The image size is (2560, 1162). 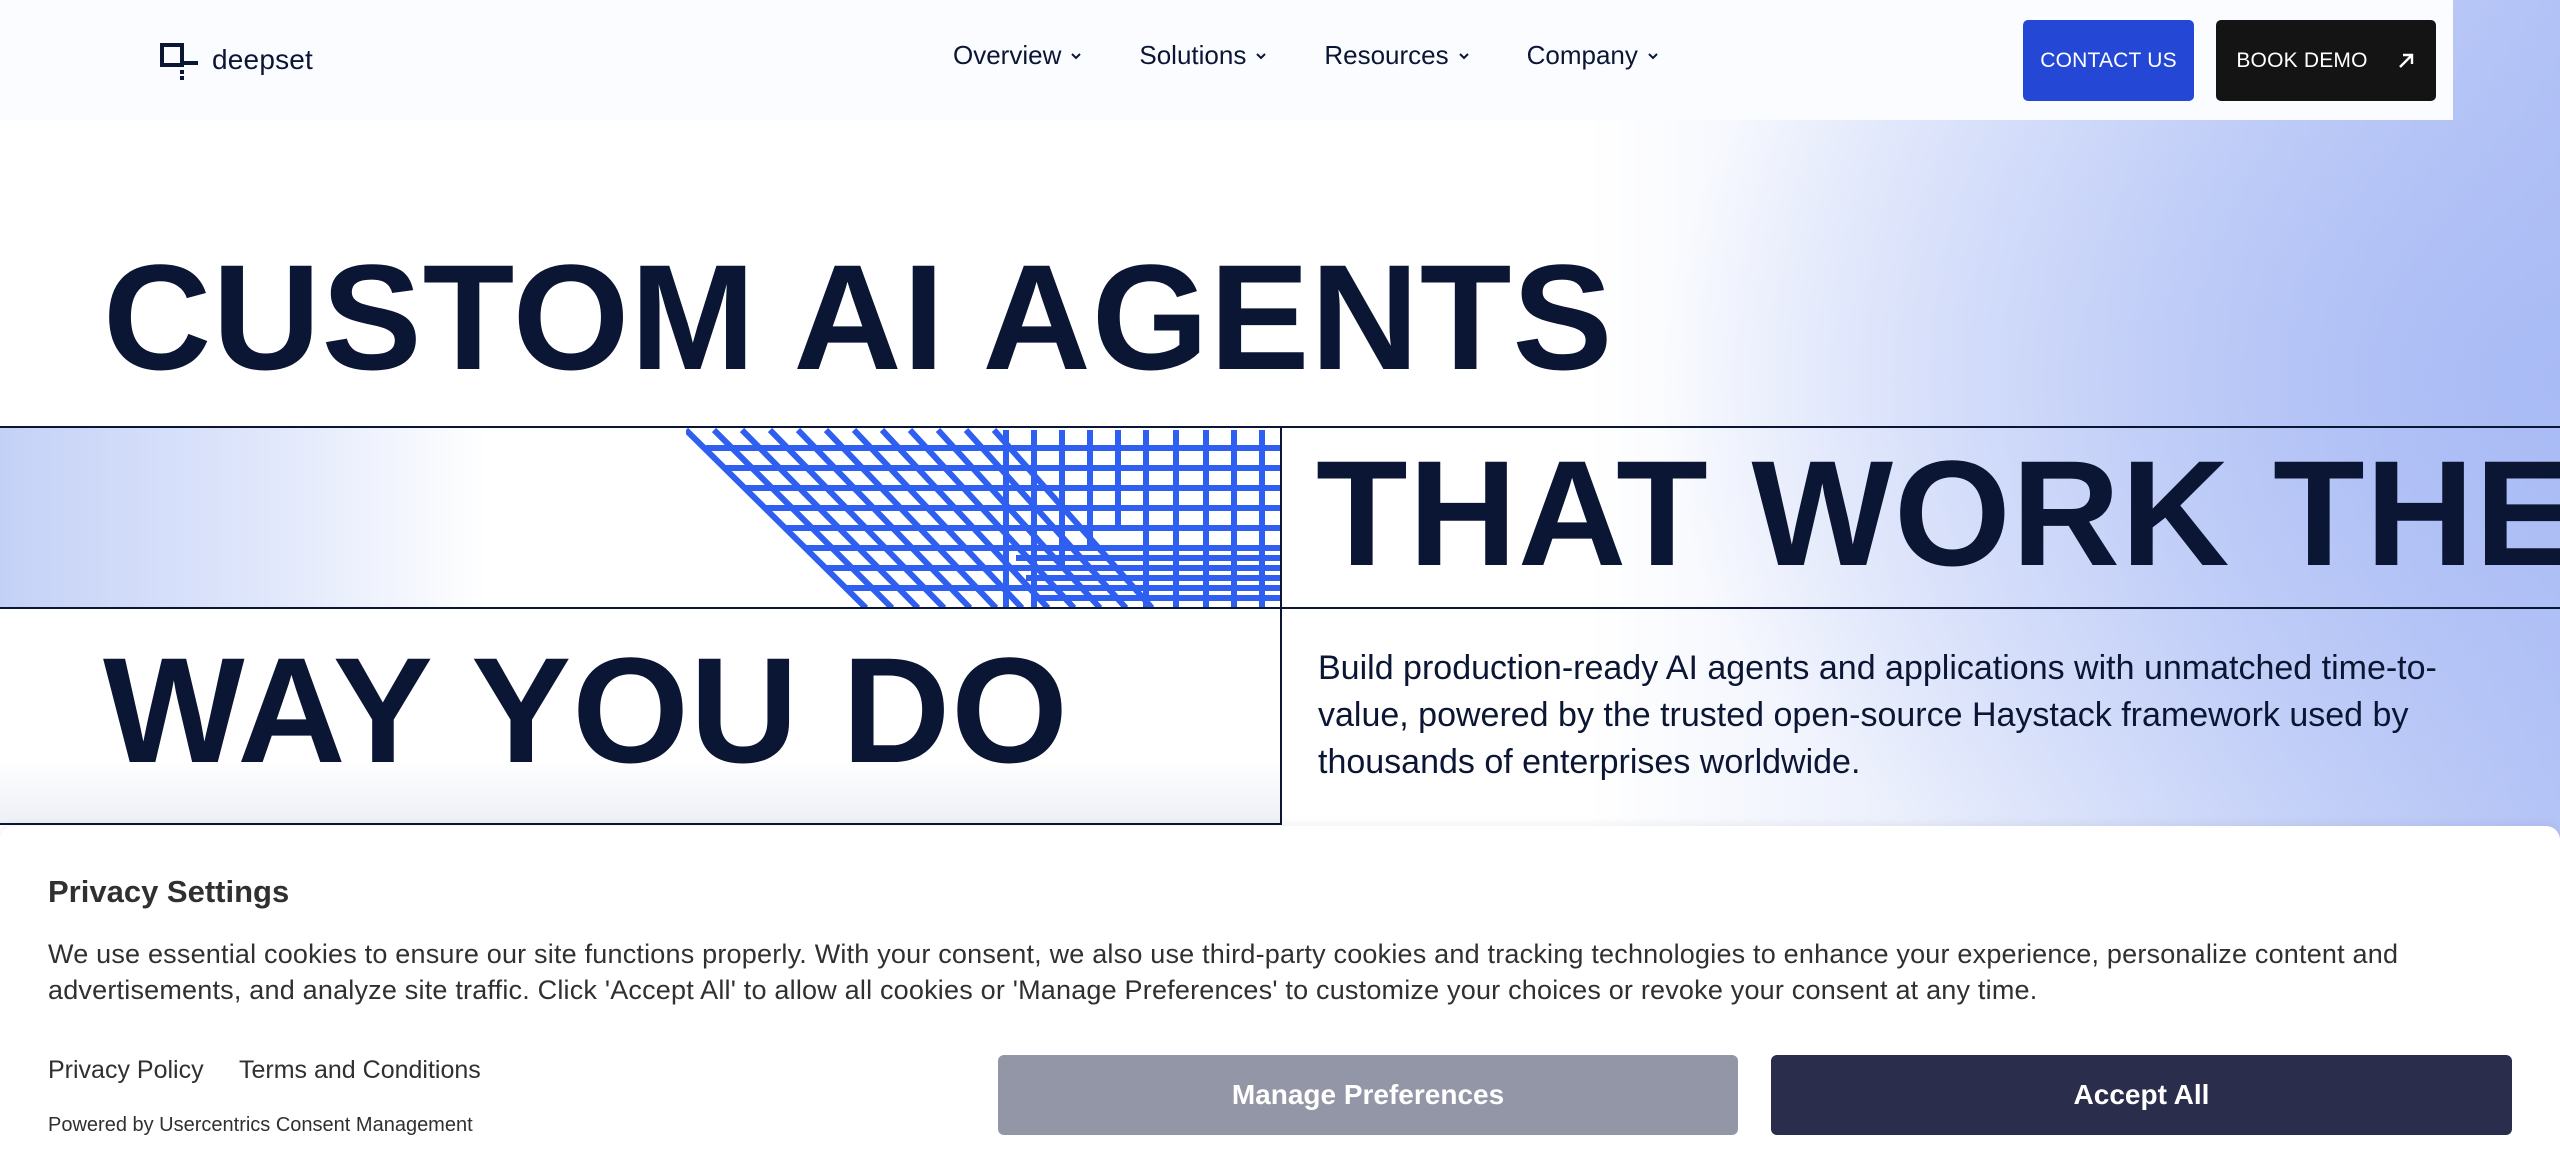 I want to click on book-demo-label: BOOK DEMO, so click(x=2302, y=60).